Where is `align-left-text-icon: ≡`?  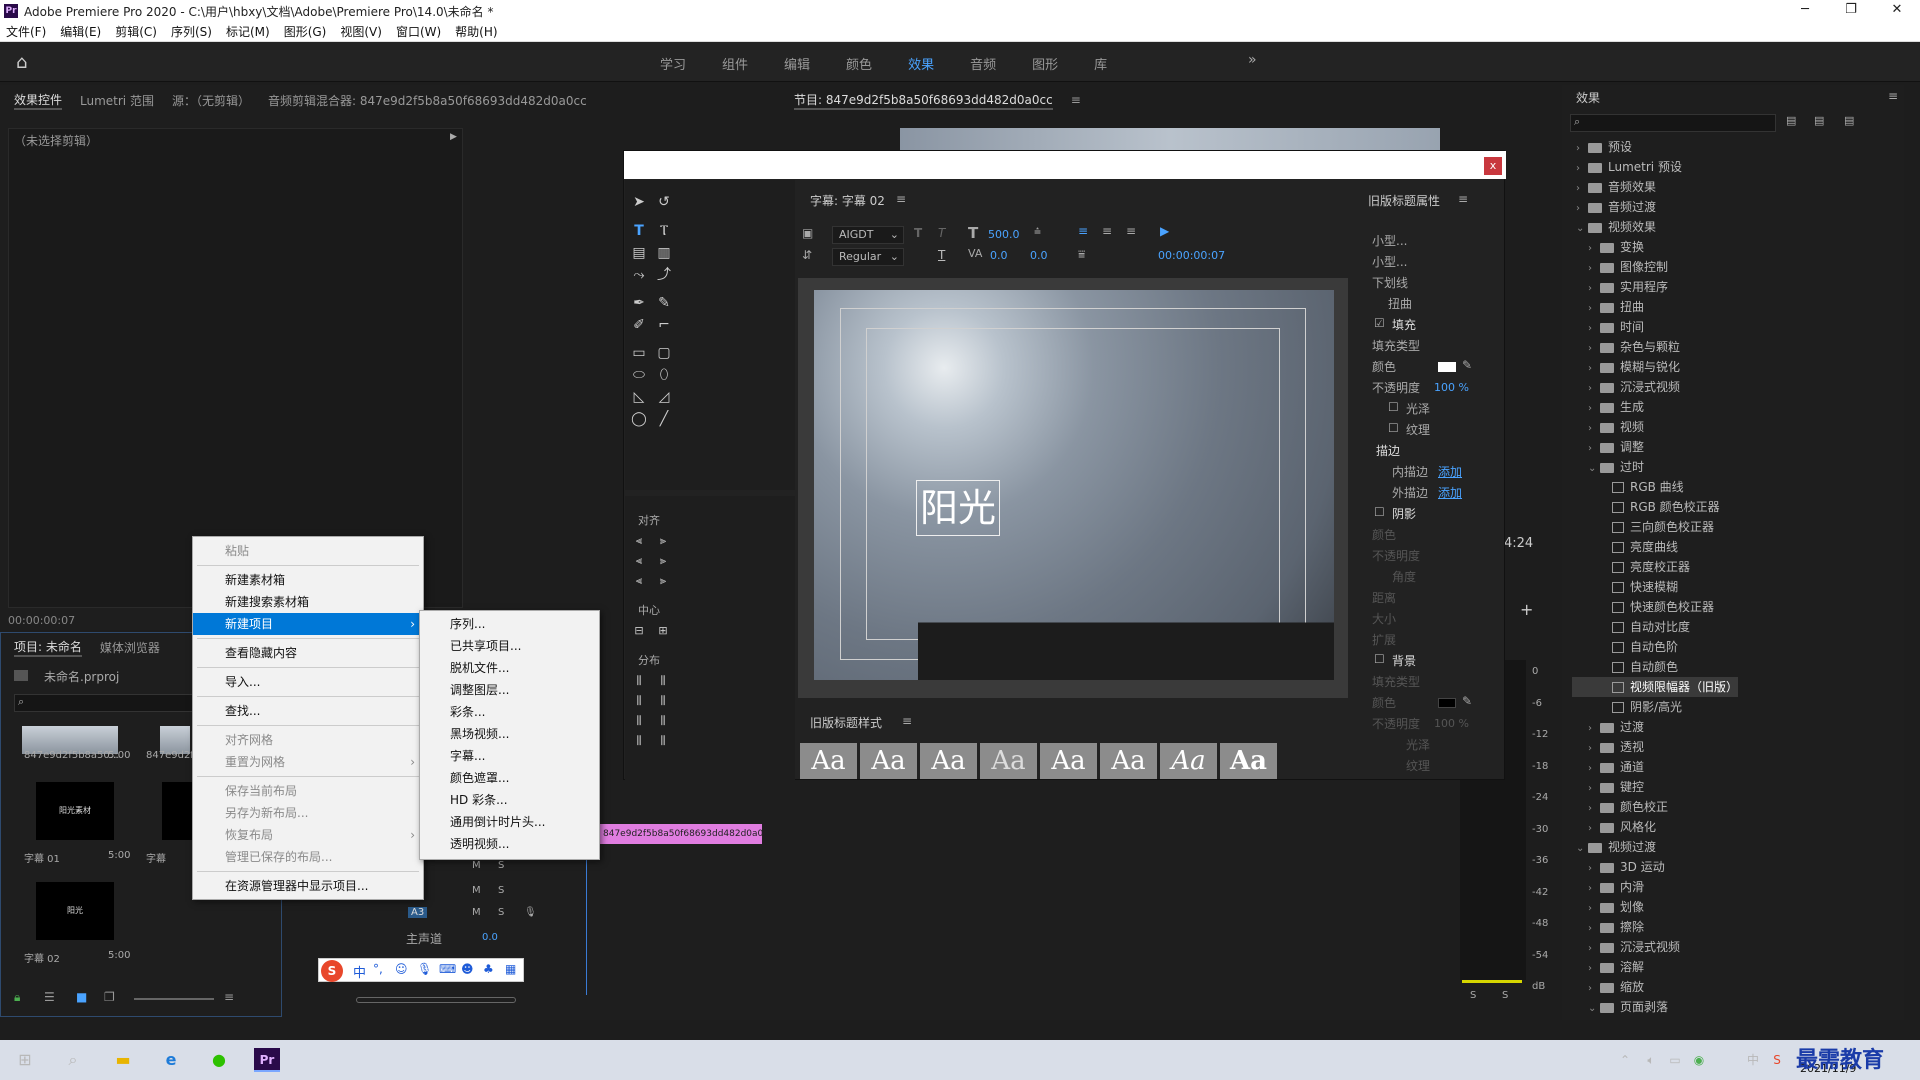 align-left-text-icon: ≡ is located at coordinates (1083, 231).